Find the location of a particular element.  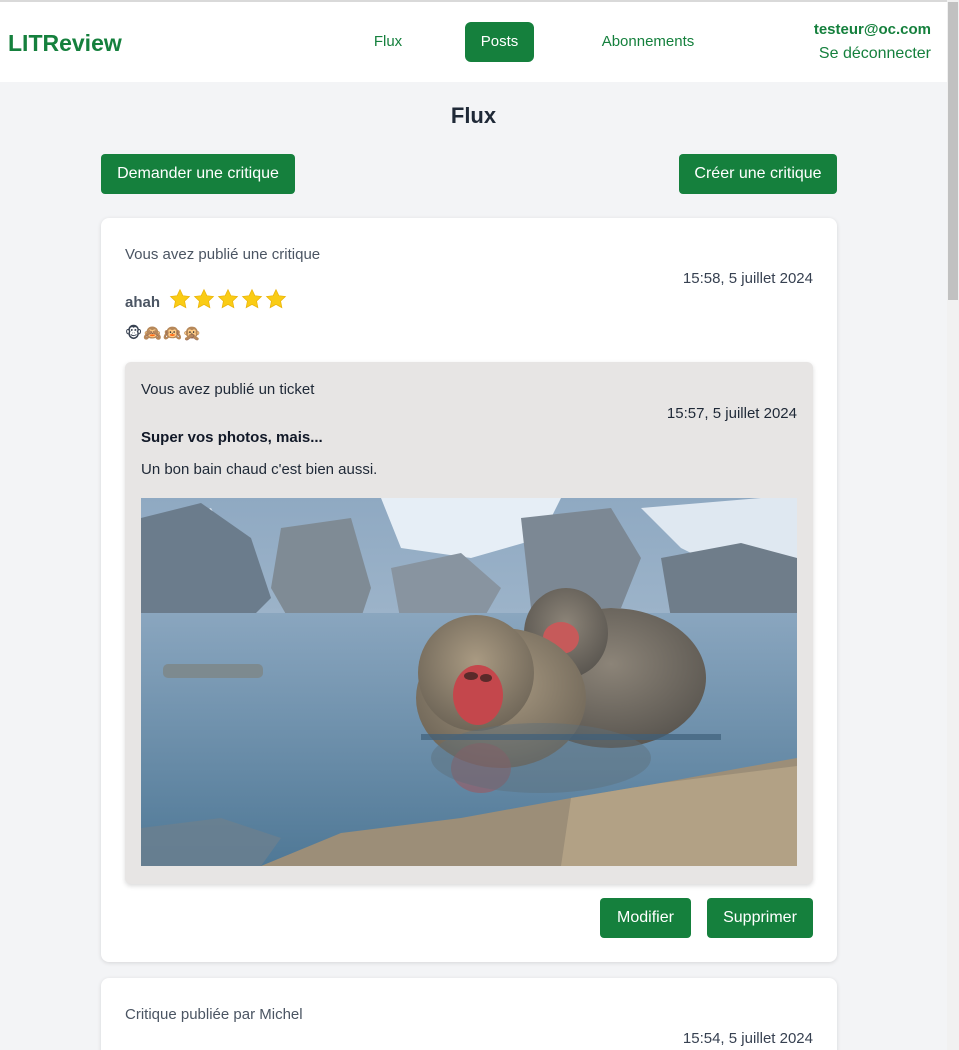

edit-button: Modifier is located at coordinates (645, 918).